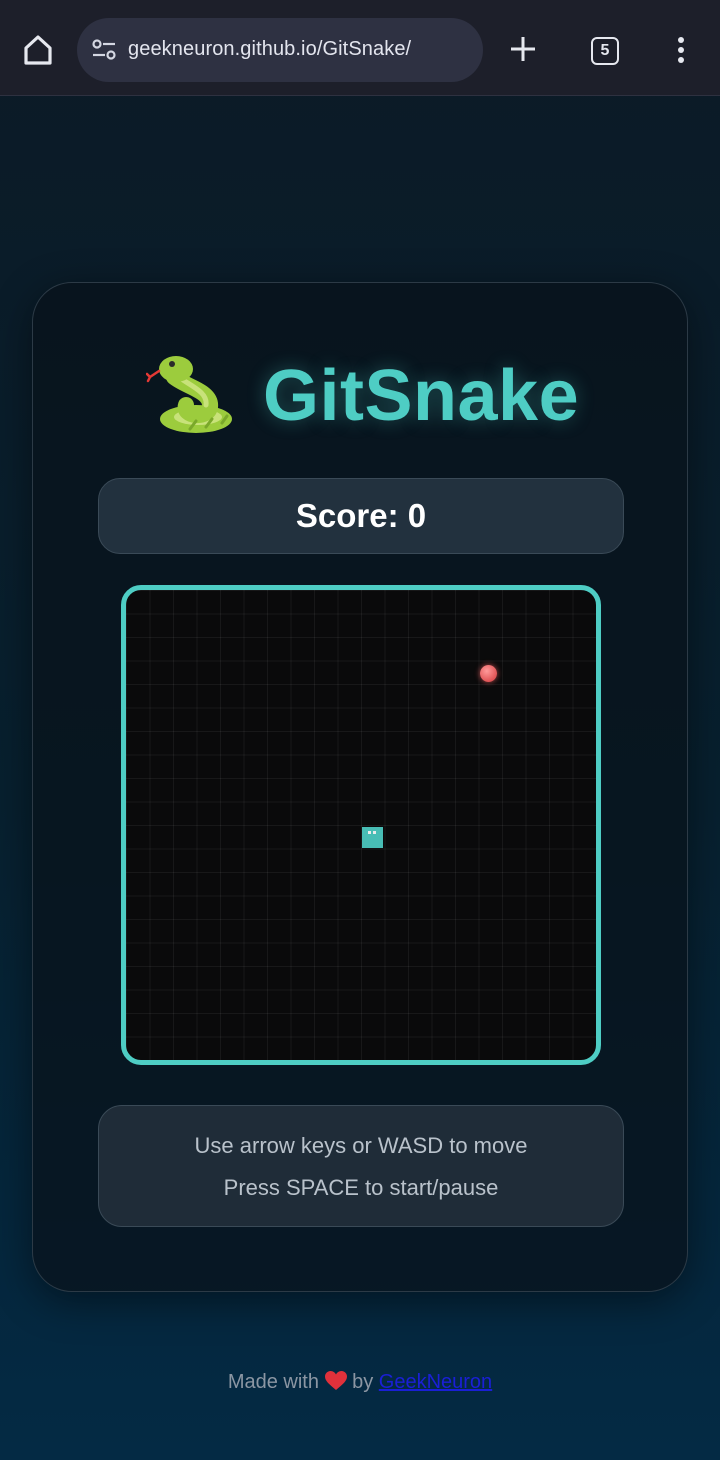  What do you see at coordinates (335, 1381) in the screenshot?
I see `heart-icon` at bounding box center [335, 1381].